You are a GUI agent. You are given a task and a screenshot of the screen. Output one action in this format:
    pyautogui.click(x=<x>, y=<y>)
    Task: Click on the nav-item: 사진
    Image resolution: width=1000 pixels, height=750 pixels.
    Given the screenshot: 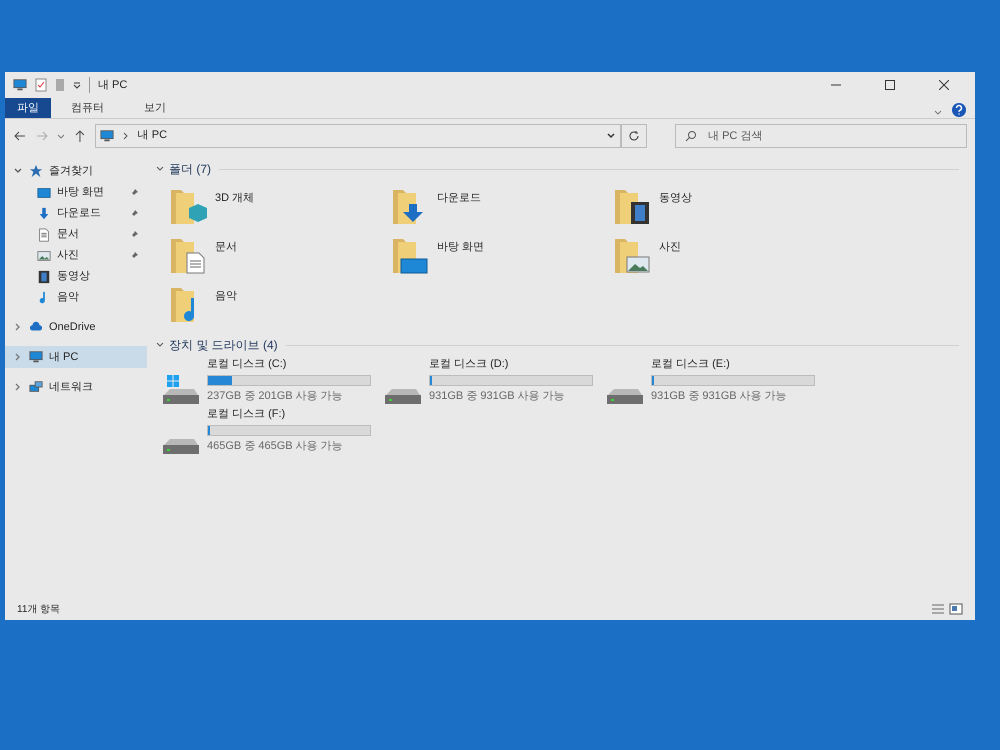 What is the action you would take?
    pyautogui.click(x=76, y=255)
    